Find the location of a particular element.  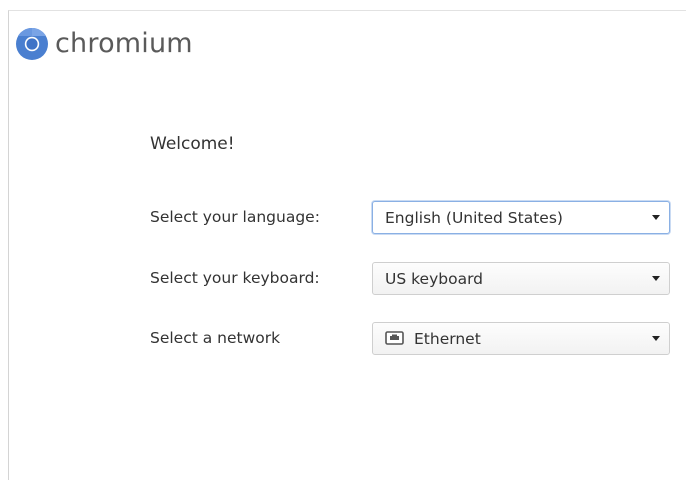

network-label: Select a network is located at coordinates (215, 338).